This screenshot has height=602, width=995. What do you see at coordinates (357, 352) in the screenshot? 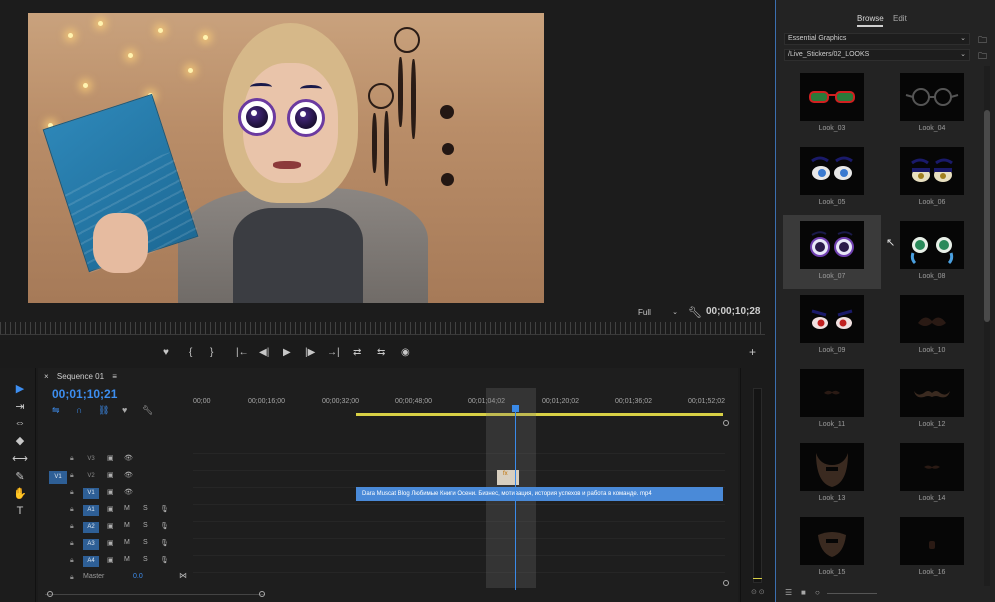
I see `lift-icon: ⇄` at bounding box center [357, 352].